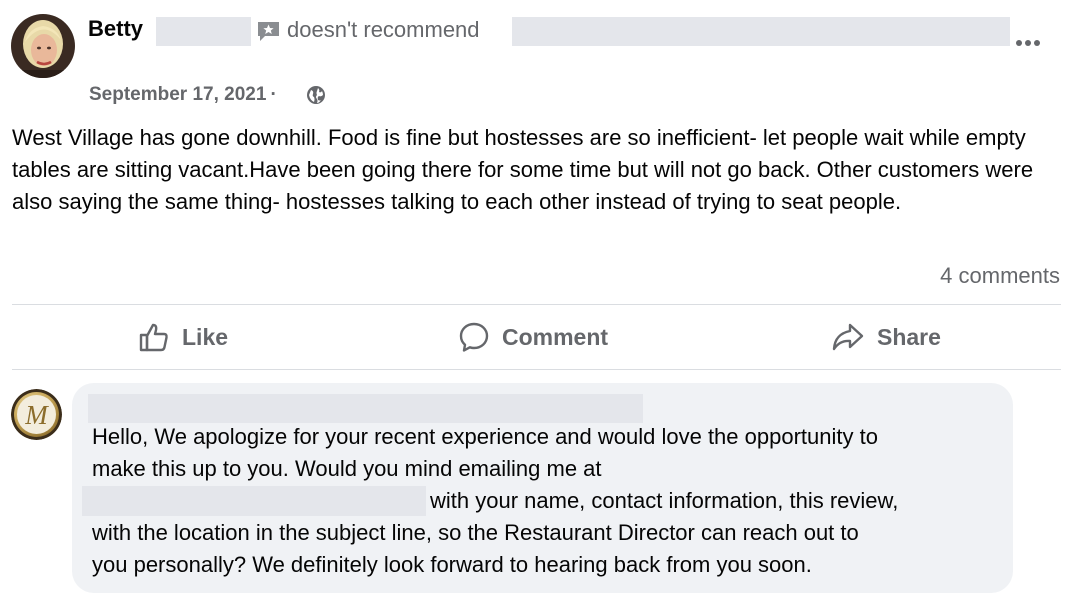 The width and height of the screenshot is (1066, 601). Describe the element at coordinates (203, 31) in the screenshot. I see `redacted-last-name` at that location.